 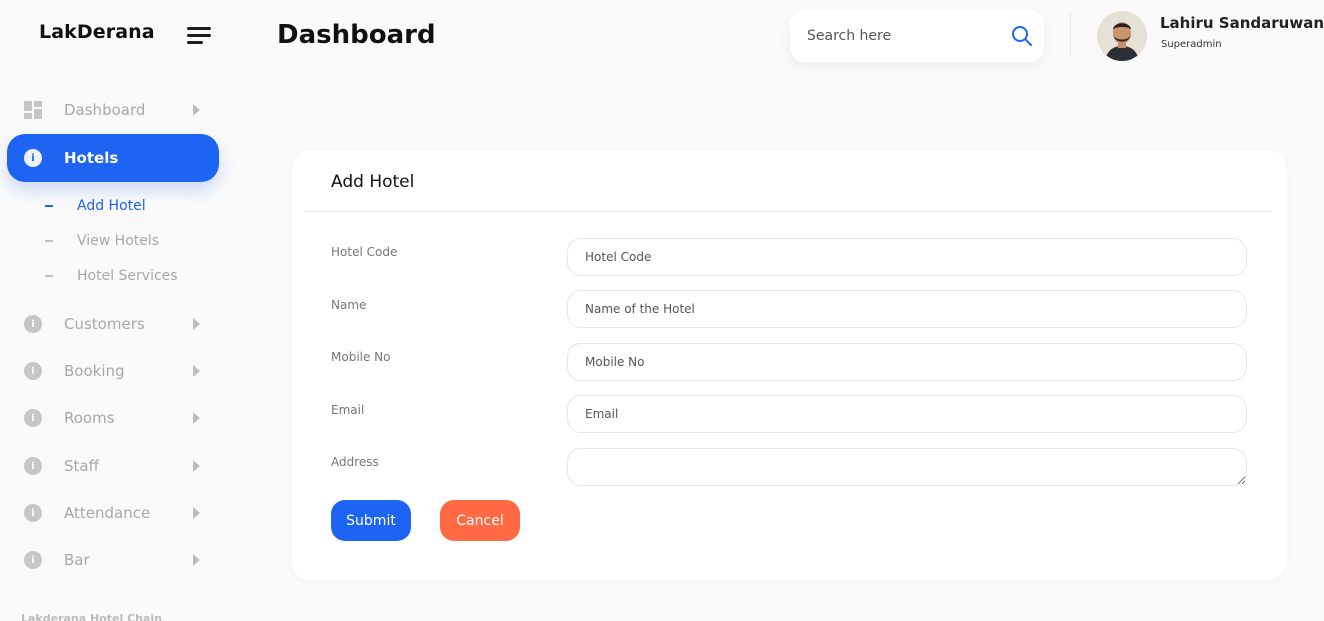 What do you see at coordinates (118, 241) in the screenshot?
I see `submenu-item-label: View Hotels` at bounding box center [118, 241].